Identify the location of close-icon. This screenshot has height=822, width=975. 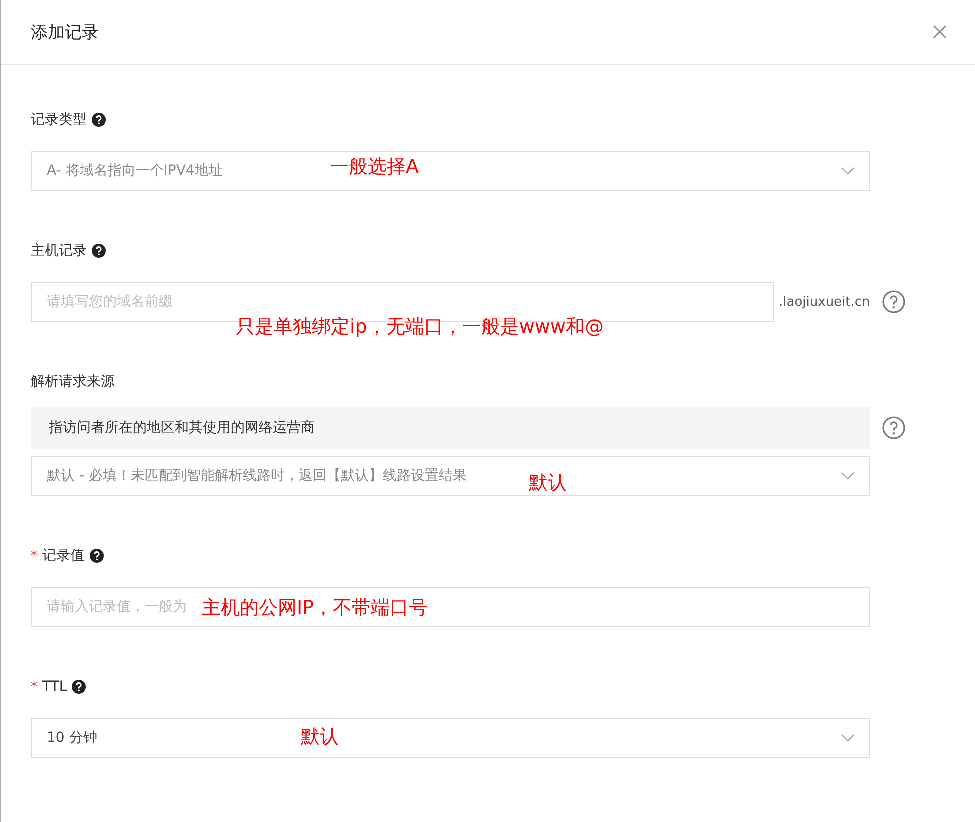
(940, 32).